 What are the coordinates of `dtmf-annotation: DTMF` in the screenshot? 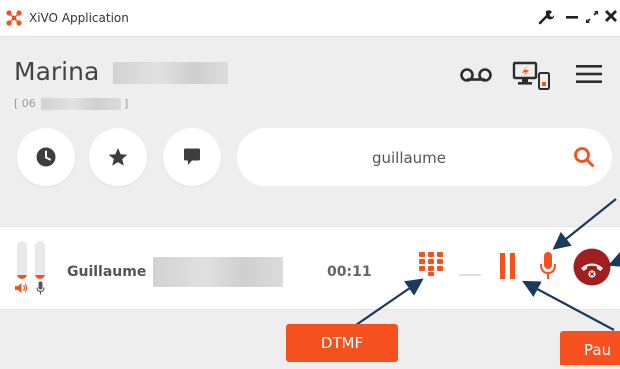 It's located at (342, 343).